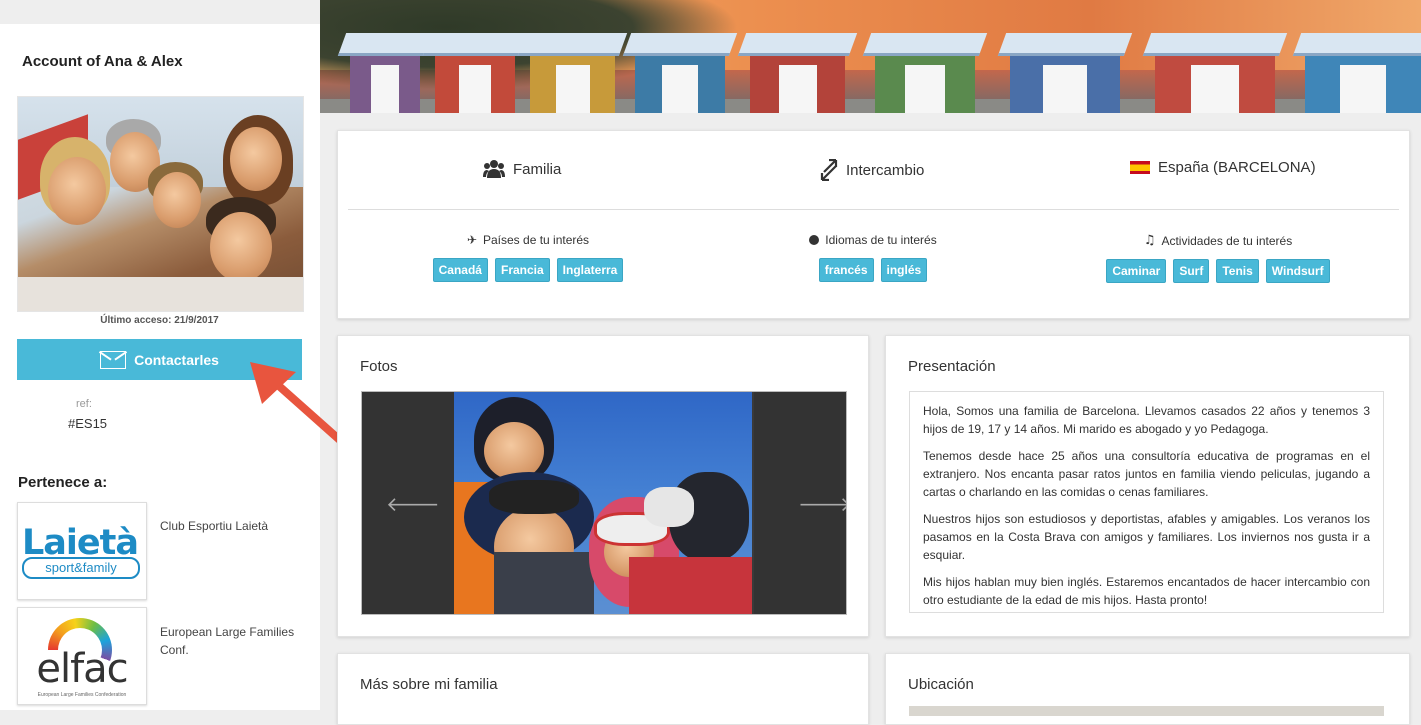 This screenshot has height=725, width=1421. Describe the element at coordinates (603, 689) in the screenshot. I see `more-about-family-card: Más sobre mi familia` at that location.